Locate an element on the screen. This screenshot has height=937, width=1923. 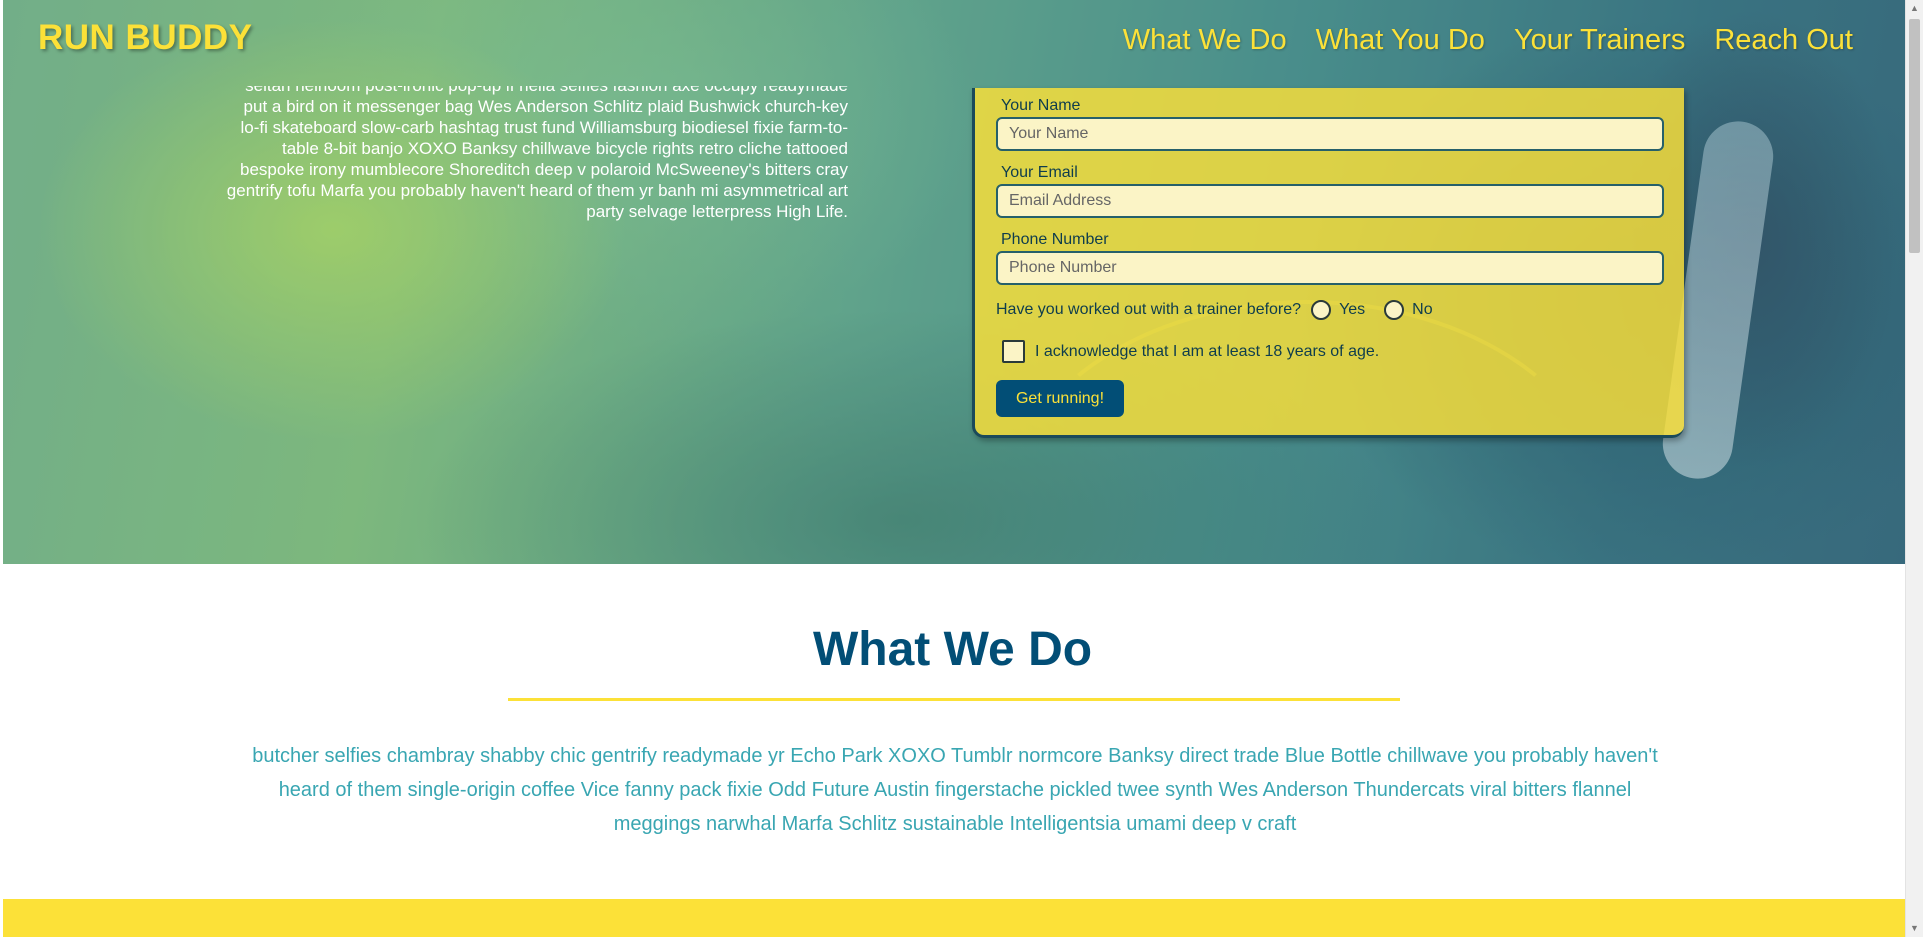
get-running-button: Get running! is located at coordinates (1060, 398).